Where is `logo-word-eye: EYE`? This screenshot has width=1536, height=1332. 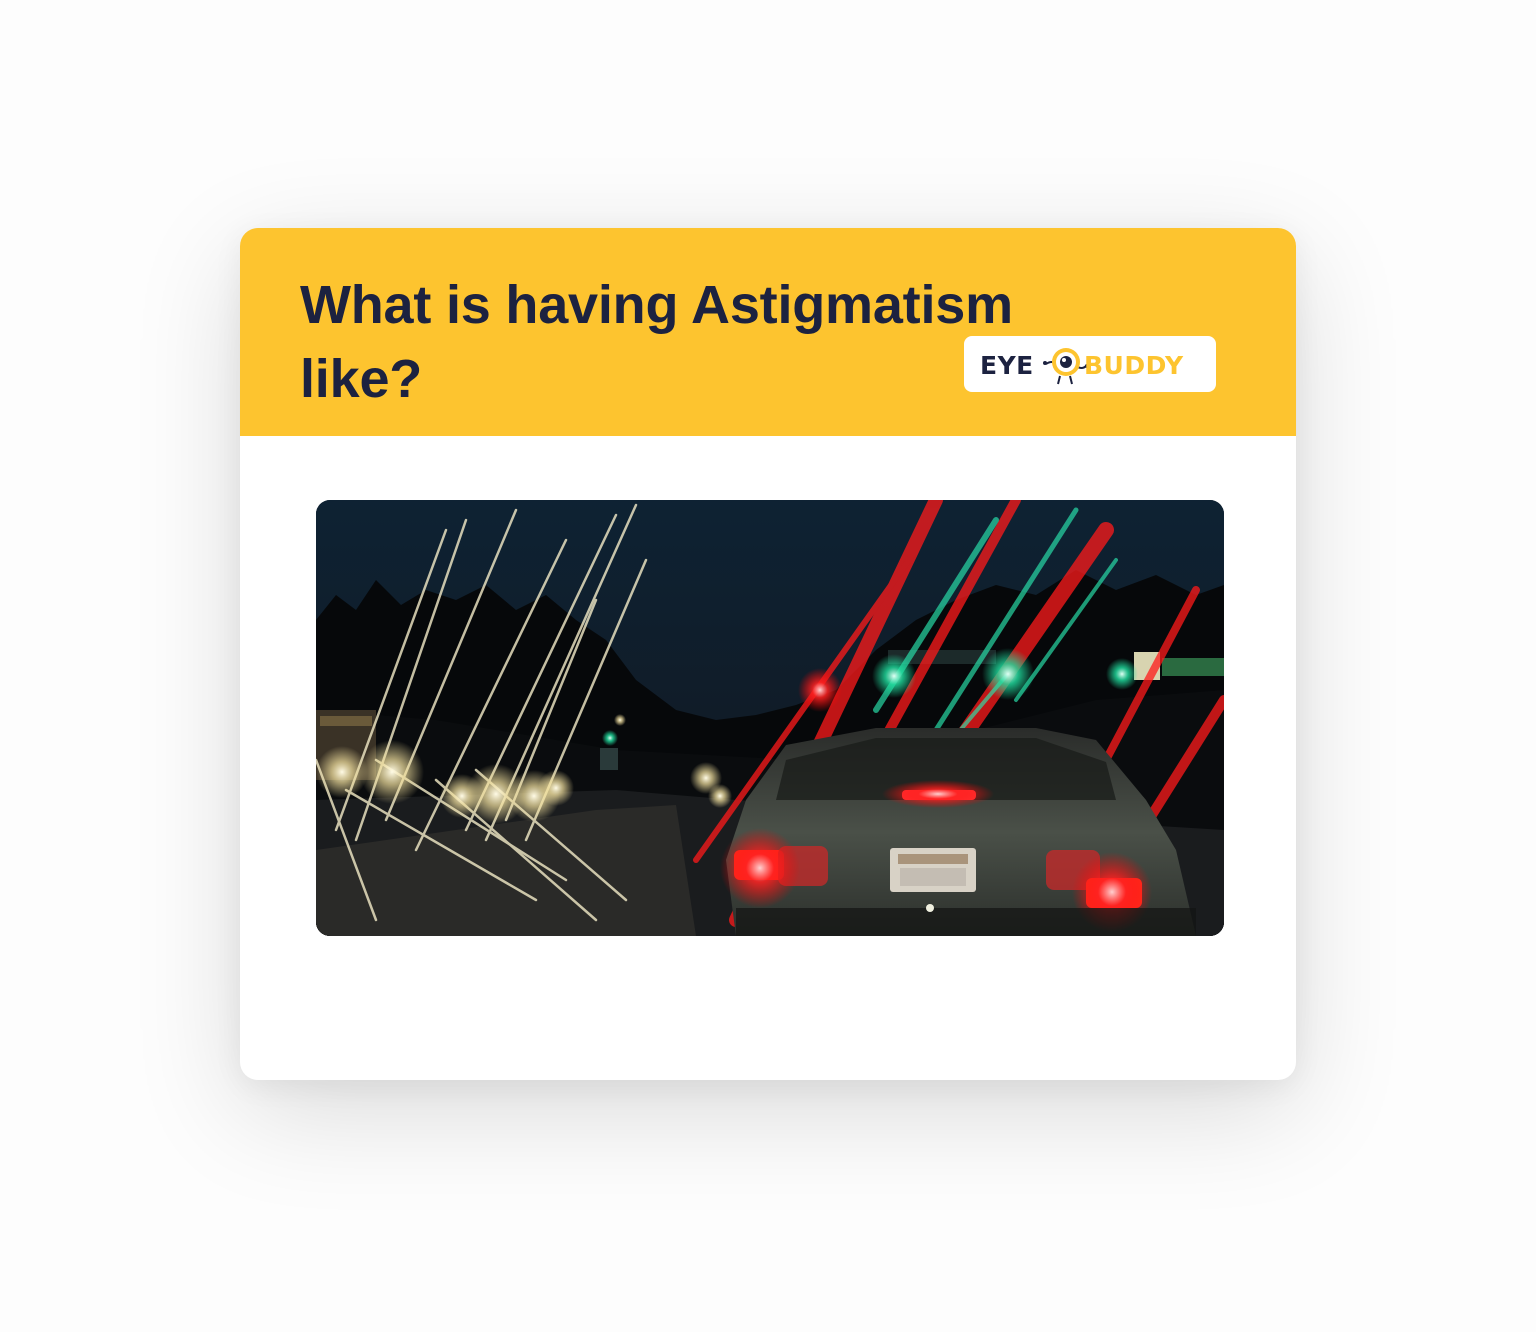
logo-word-eye: EYE is located at coordinates (1007, 365).